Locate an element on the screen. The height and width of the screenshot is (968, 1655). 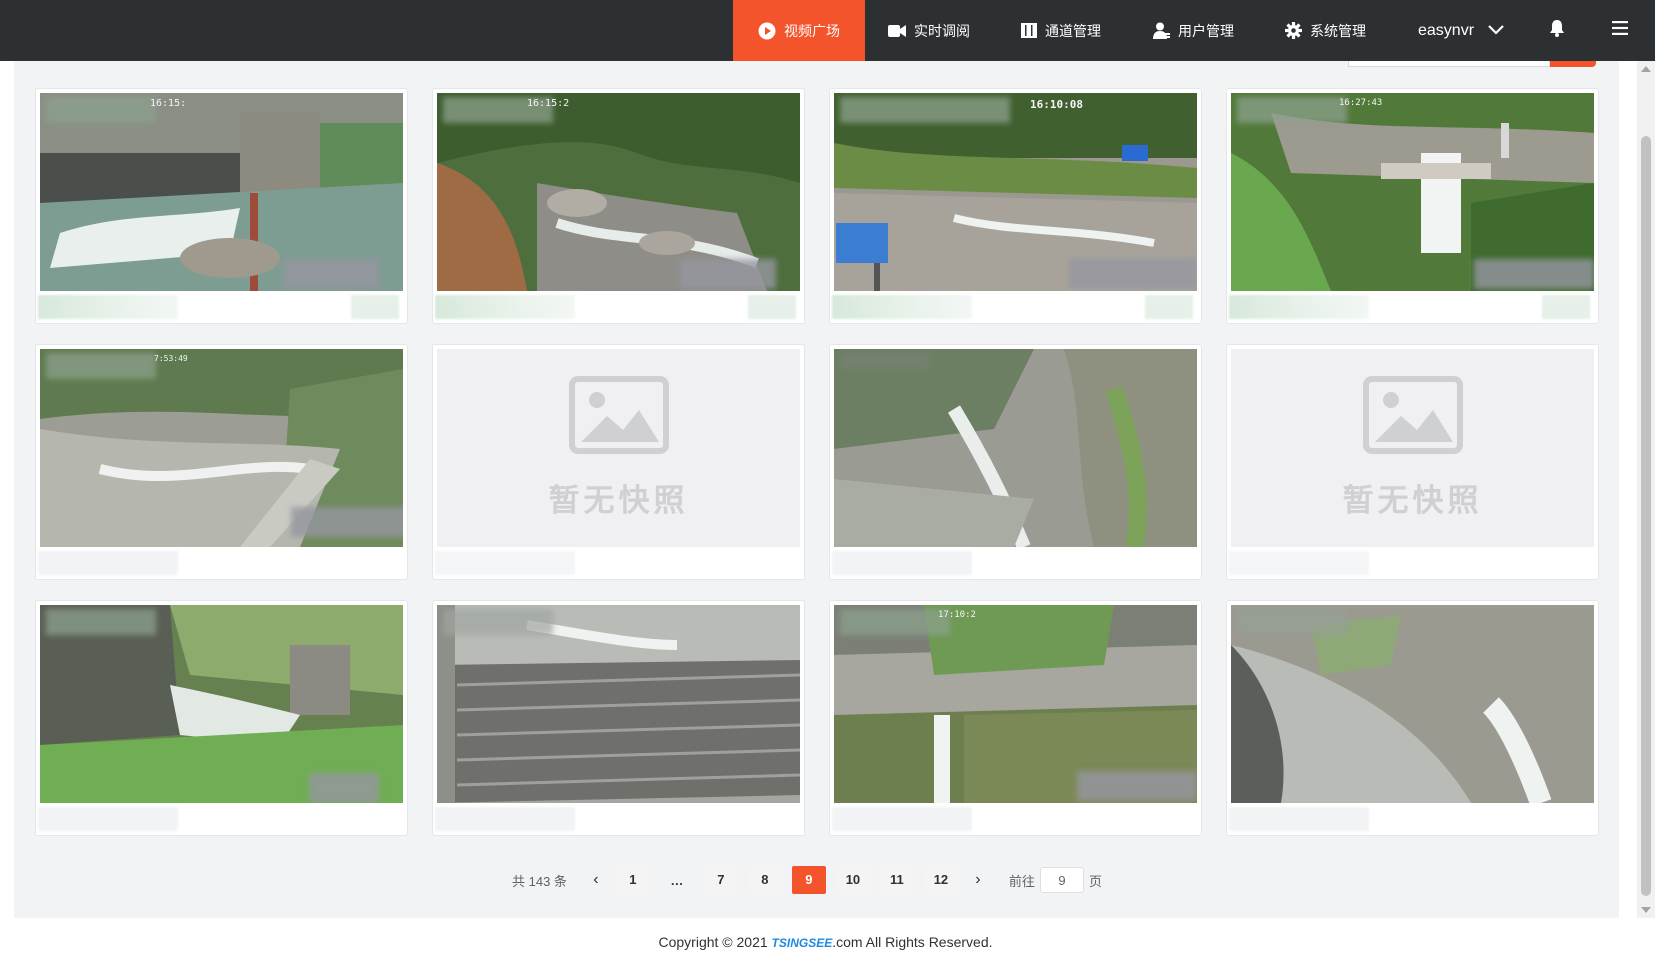
osd-timestamp: 16:10:08 is located at coordinates (1056, 104).